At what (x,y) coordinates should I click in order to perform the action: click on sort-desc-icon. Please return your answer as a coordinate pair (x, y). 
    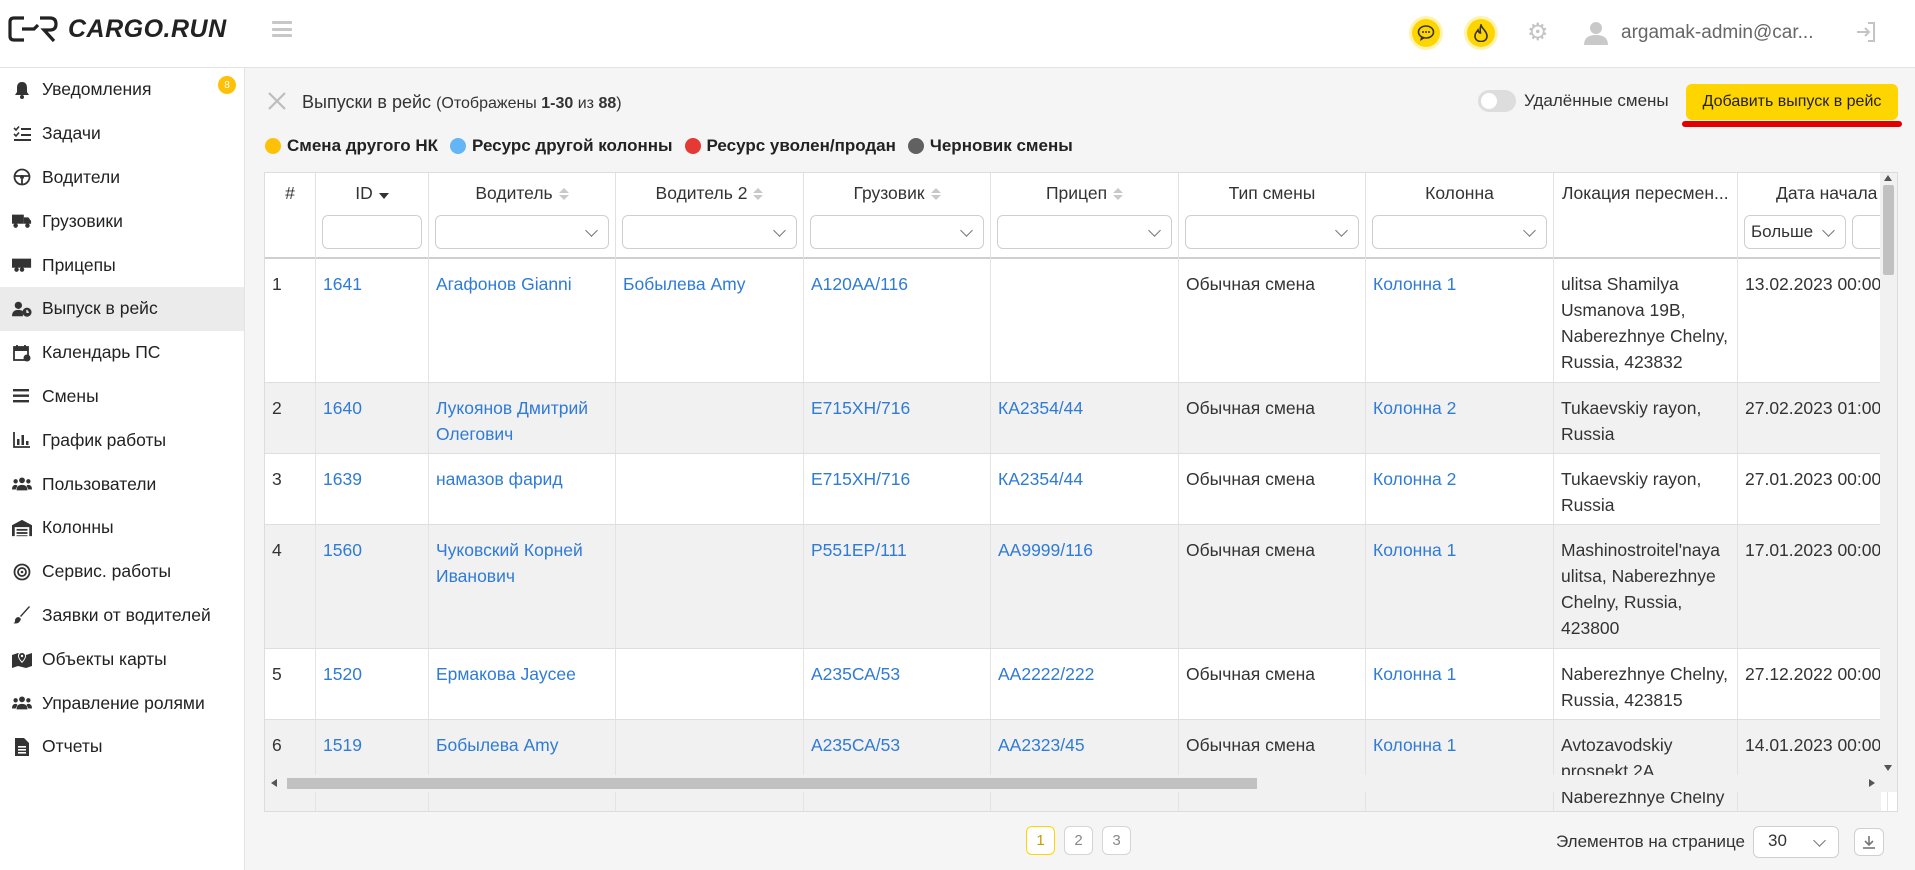
    Looking at the image, I should click on (383, 195).